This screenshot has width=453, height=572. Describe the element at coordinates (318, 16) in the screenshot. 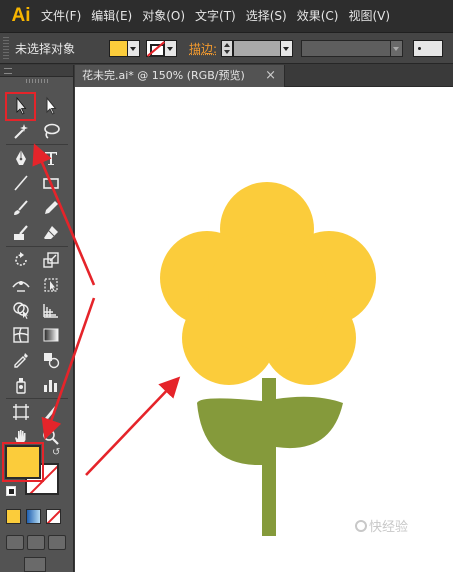

I see `menu-effect: 效果(C)` at that location.